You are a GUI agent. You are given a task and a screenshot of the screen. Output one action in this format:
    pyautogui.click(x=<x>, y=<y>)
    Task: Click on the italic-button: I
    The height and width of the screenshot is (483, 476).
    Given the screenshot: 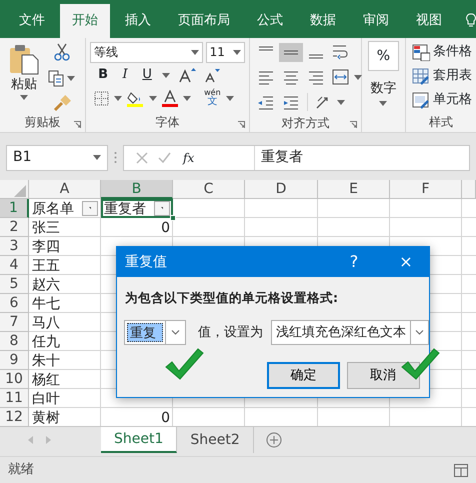 What is the action you would take?
    pyautogui.click(x=125, y=75)
    